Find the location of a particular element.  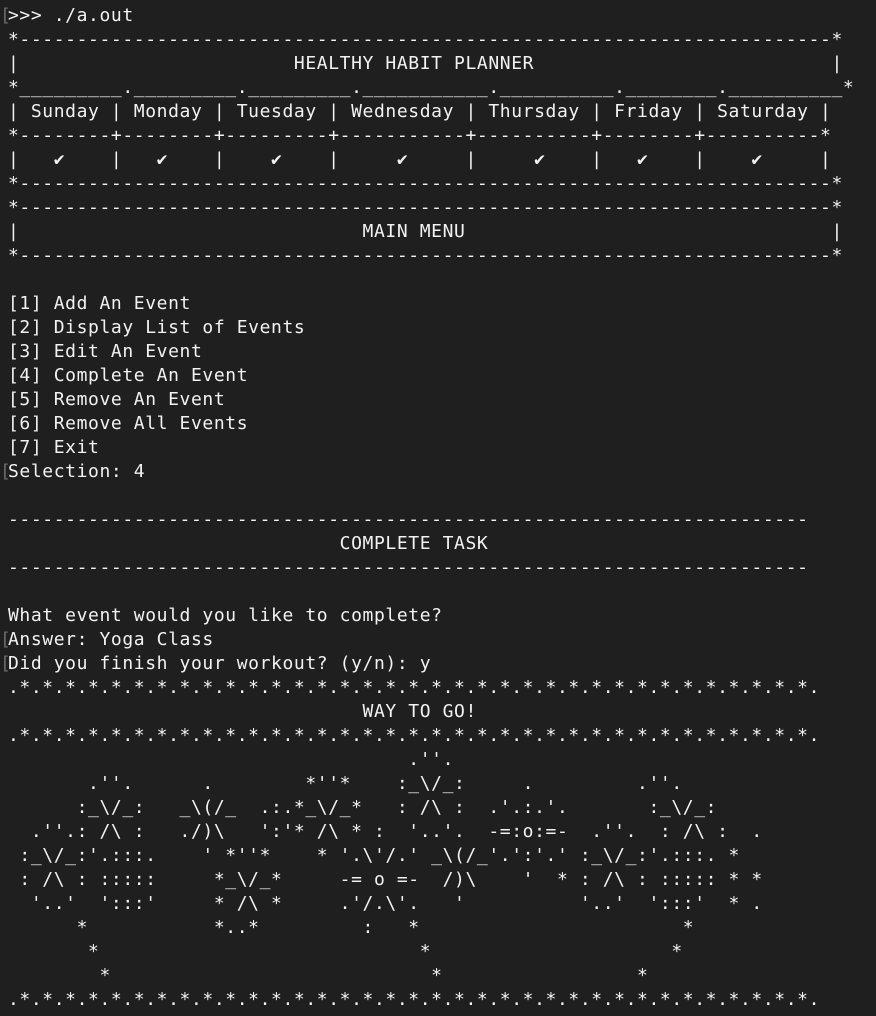

terminal-line-text: WAY TO GO! is located at coordinates (242, 711).